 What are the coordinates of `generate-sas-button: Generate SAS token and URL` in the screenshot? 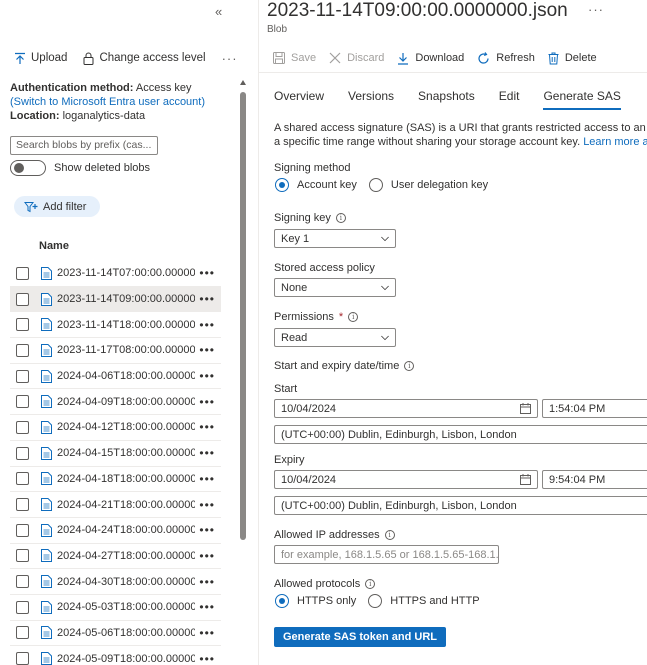 It's located at (360, 637).